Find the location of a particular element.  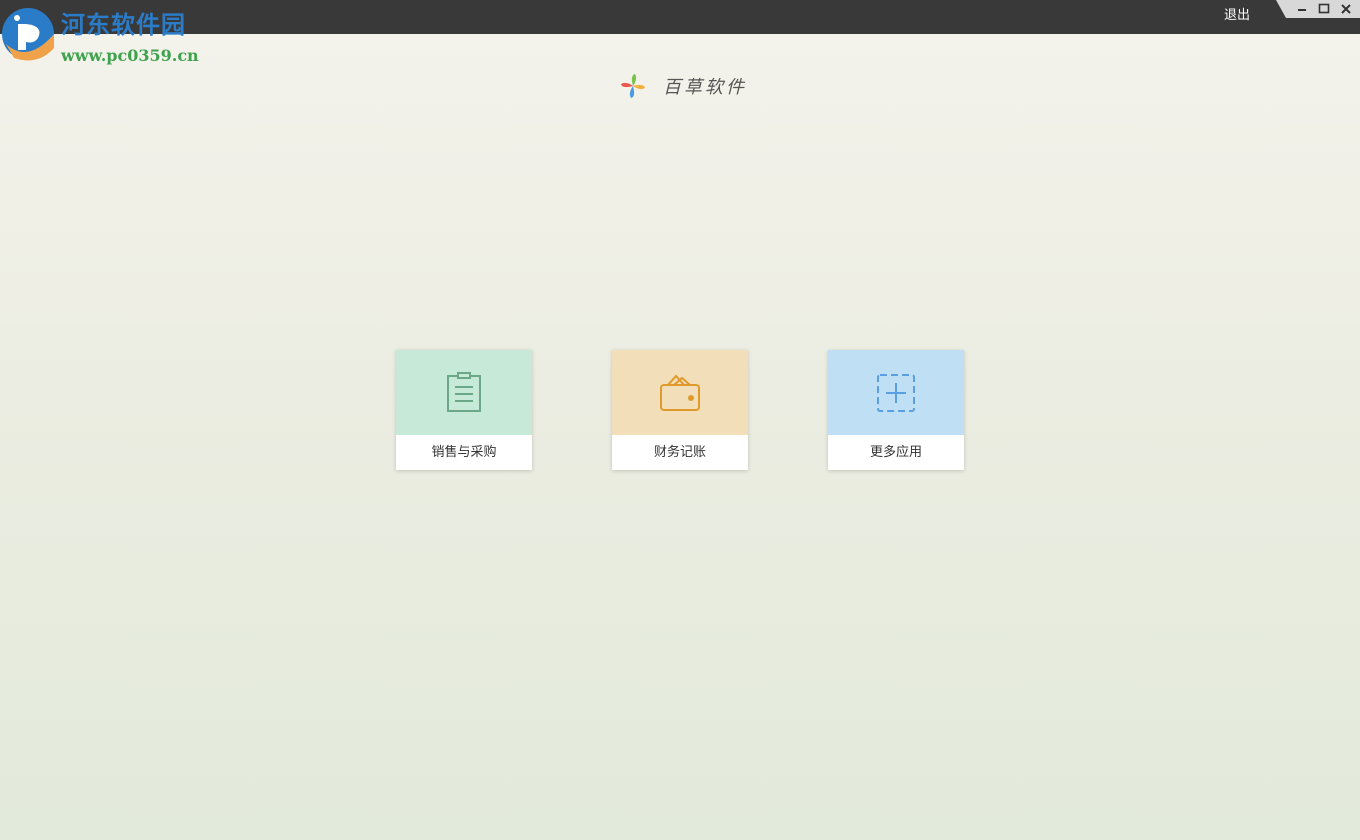

logout-button: 退出 is located at coordinates (1237, 16).